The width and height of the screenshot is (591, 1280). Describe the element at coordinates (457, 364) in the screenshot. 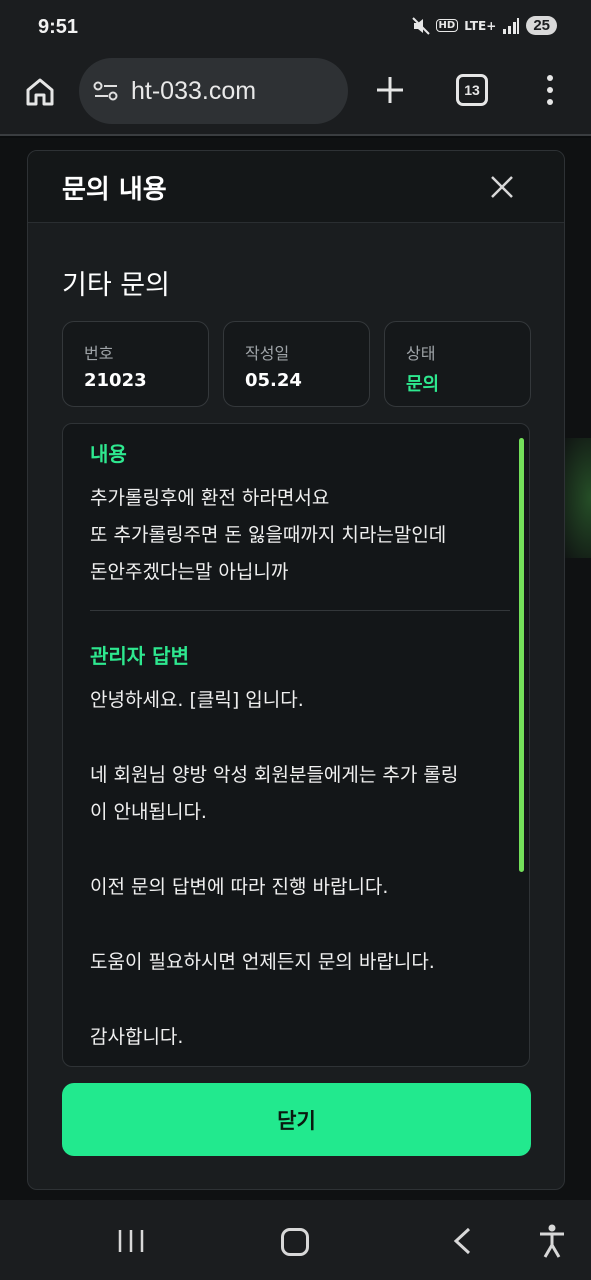

I see `info-card-status: 상태 문의` at that location.